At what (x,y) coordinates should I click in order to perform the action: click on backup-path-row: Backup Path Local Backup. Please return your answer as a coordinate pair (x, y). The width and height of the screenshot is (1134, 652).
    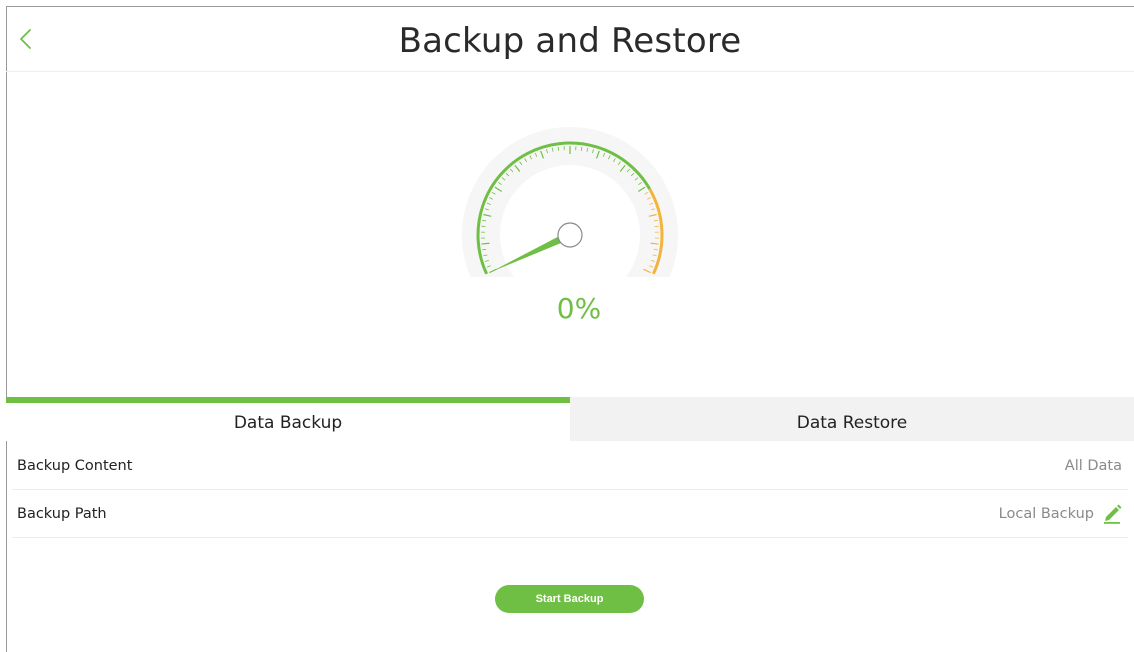
    Looking at the image, I should click on (570, 513).